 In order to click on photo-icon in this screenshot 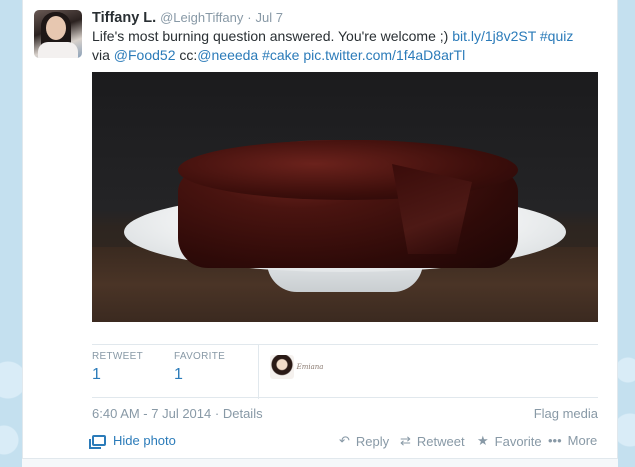, I will do `click(97, 442)`.